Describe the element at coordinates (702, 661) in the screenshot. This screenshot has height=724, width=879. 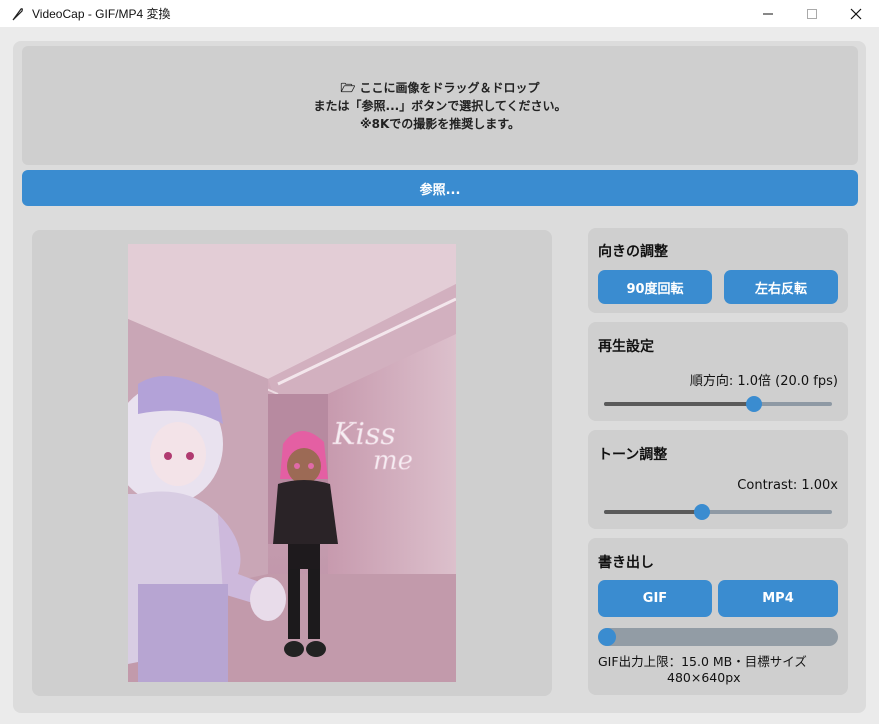
I see `export-limit-note: GIF出力上限：15.0 MB・目標サイズ` at that location.